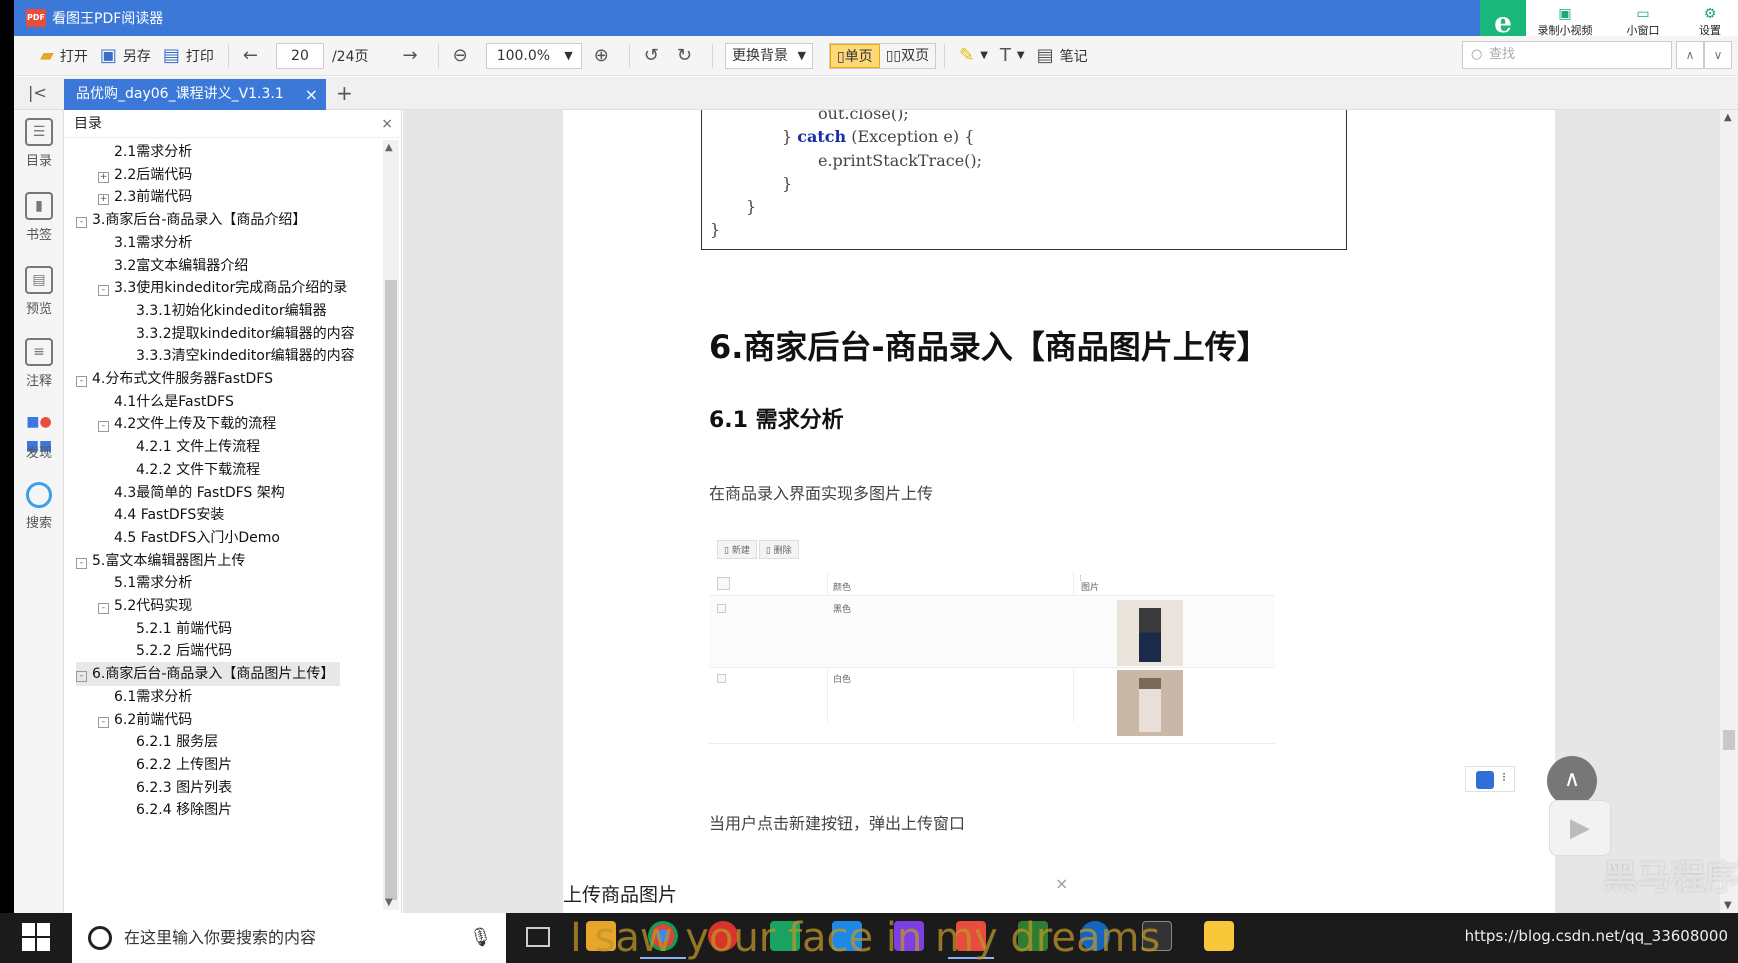  What do you see at coordinates (181, 266) in the screenshot?
I see `toc-item: 3.2富文本编辑器介绍` at bounding box center [181, 266].